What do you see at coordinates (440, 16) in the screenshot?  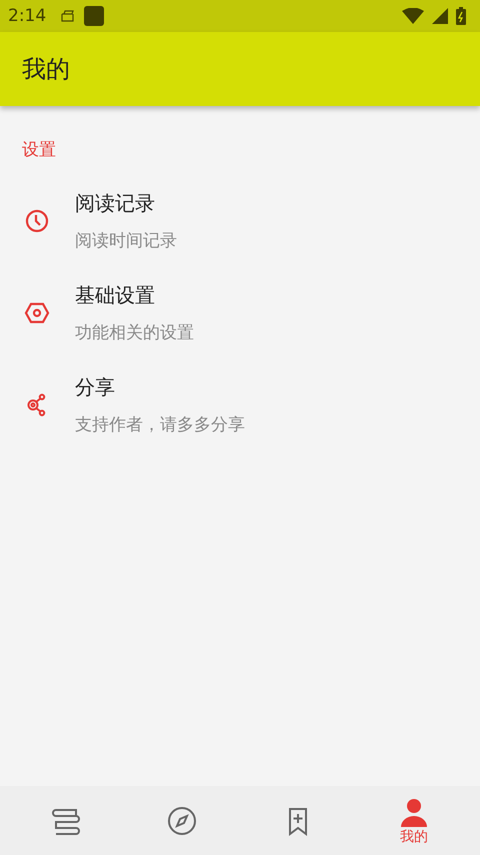 I see `signal-icon` at bounding box center [440, 16].